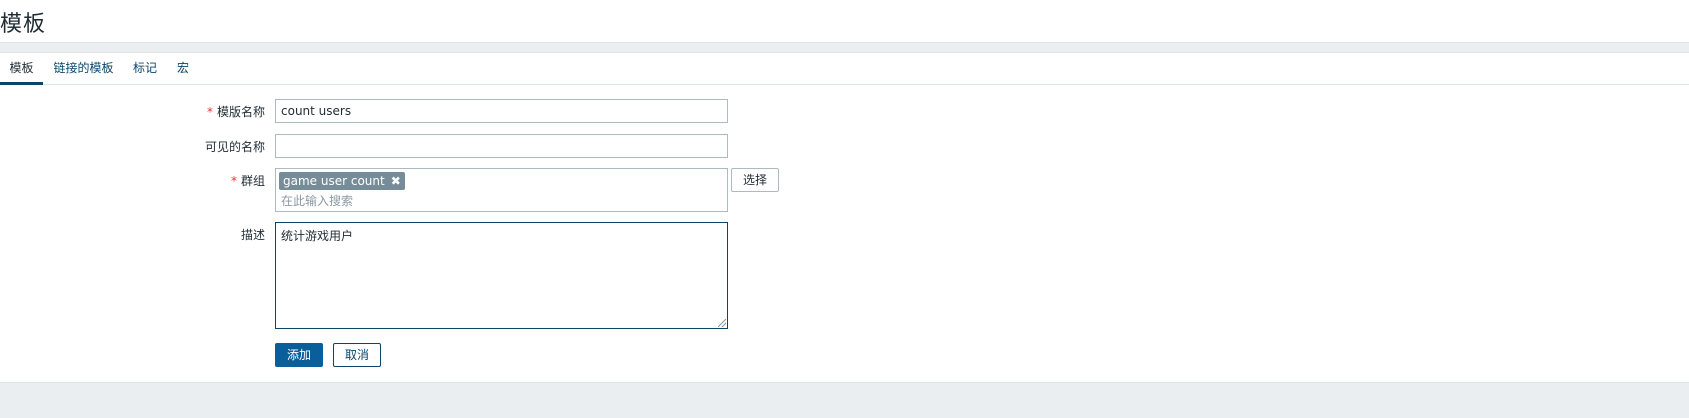  What do you see at coordinates (145, 69) in the screenshot?
I see `tab-tags: 标记` at bounding box center [145, 69].